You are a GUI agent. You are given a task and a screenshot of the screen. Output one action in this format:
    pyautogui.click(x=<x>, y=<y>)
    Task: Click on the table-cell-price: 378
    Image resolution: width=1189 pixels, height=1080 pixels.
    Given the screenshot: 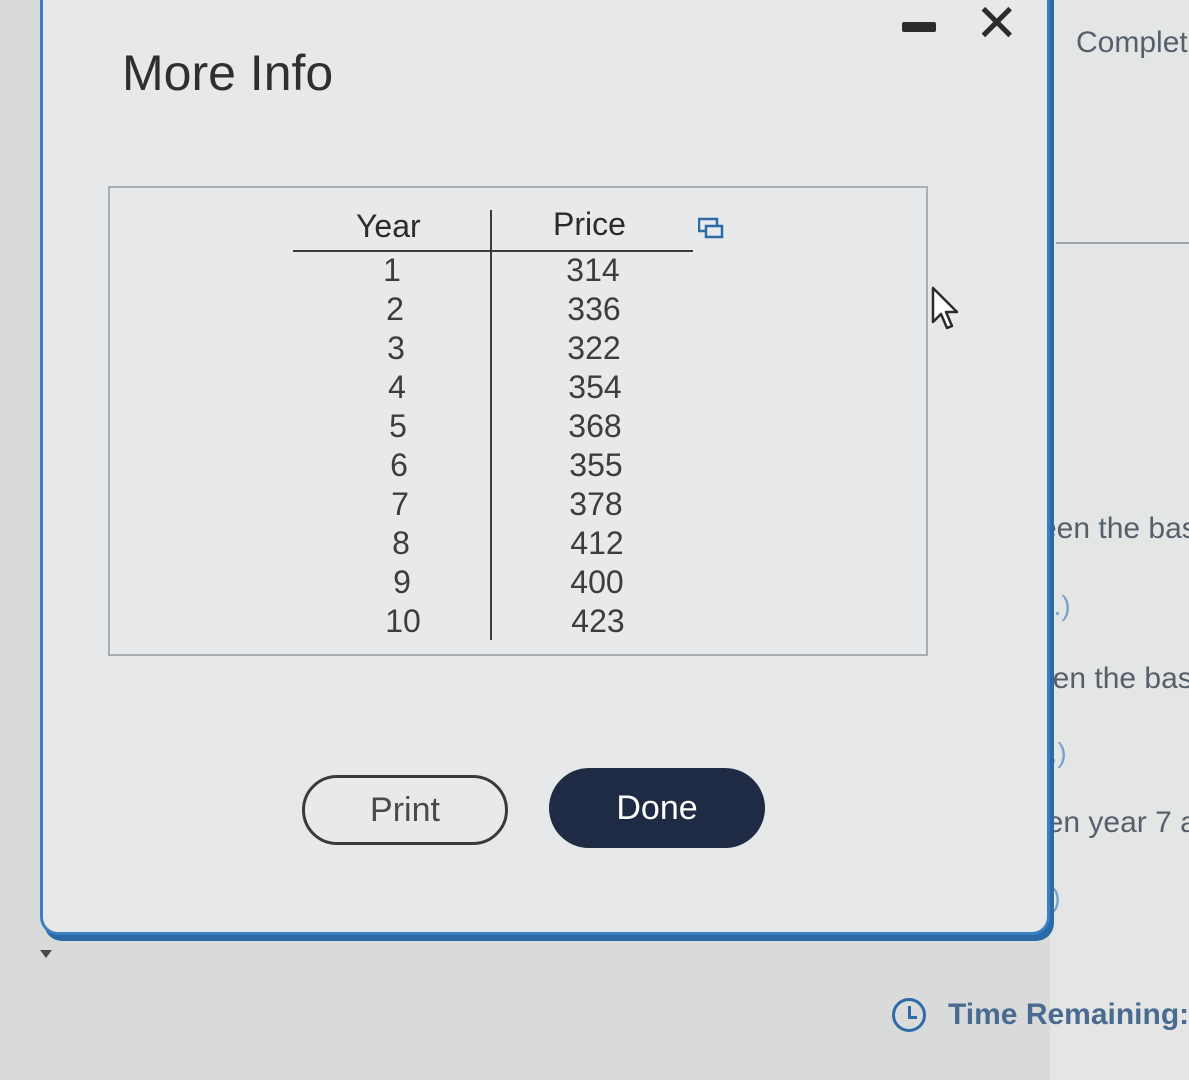 What is the action you would take?
    pyautogui.click(x=596, y=504)
    